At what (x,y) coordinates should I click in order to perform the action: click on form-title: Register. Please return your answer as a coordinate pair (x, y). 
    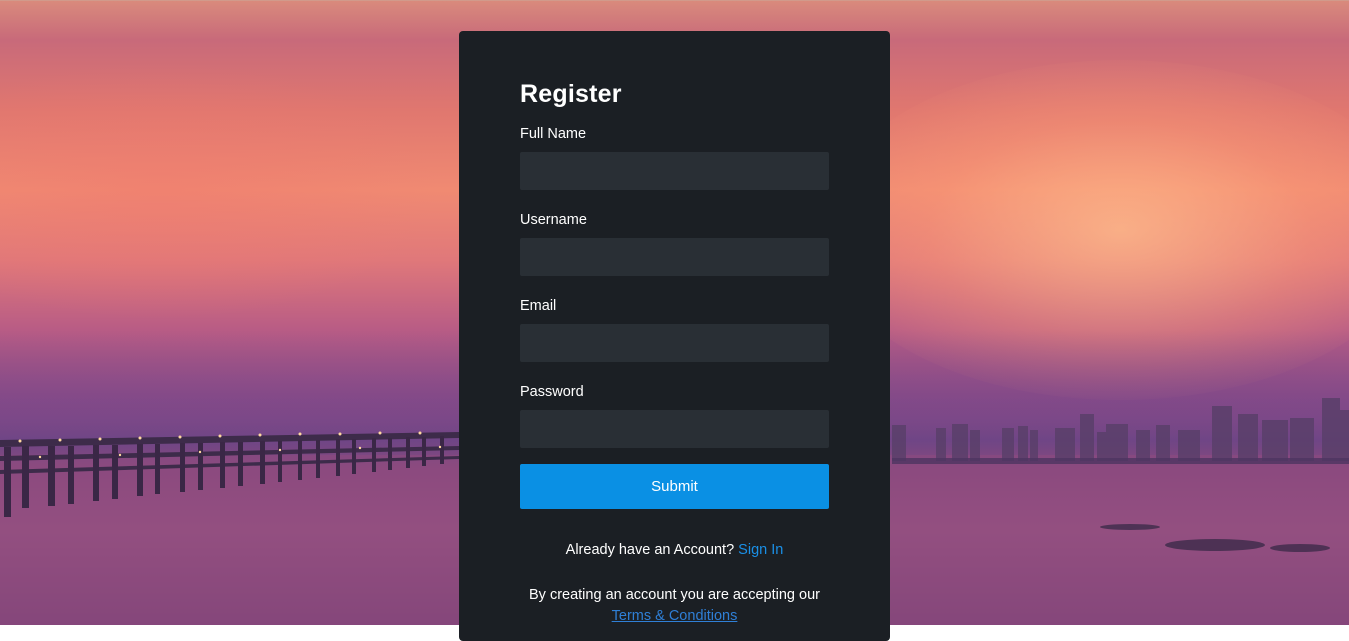
    Looking at the image, I should click on (571, 94).